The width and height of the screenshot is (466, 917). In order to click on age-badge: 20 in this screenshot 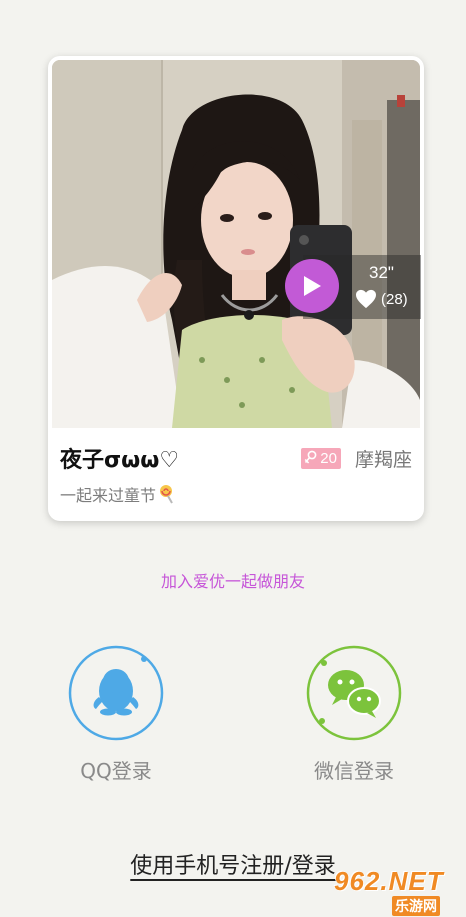, I will do `click(321, 458)`.